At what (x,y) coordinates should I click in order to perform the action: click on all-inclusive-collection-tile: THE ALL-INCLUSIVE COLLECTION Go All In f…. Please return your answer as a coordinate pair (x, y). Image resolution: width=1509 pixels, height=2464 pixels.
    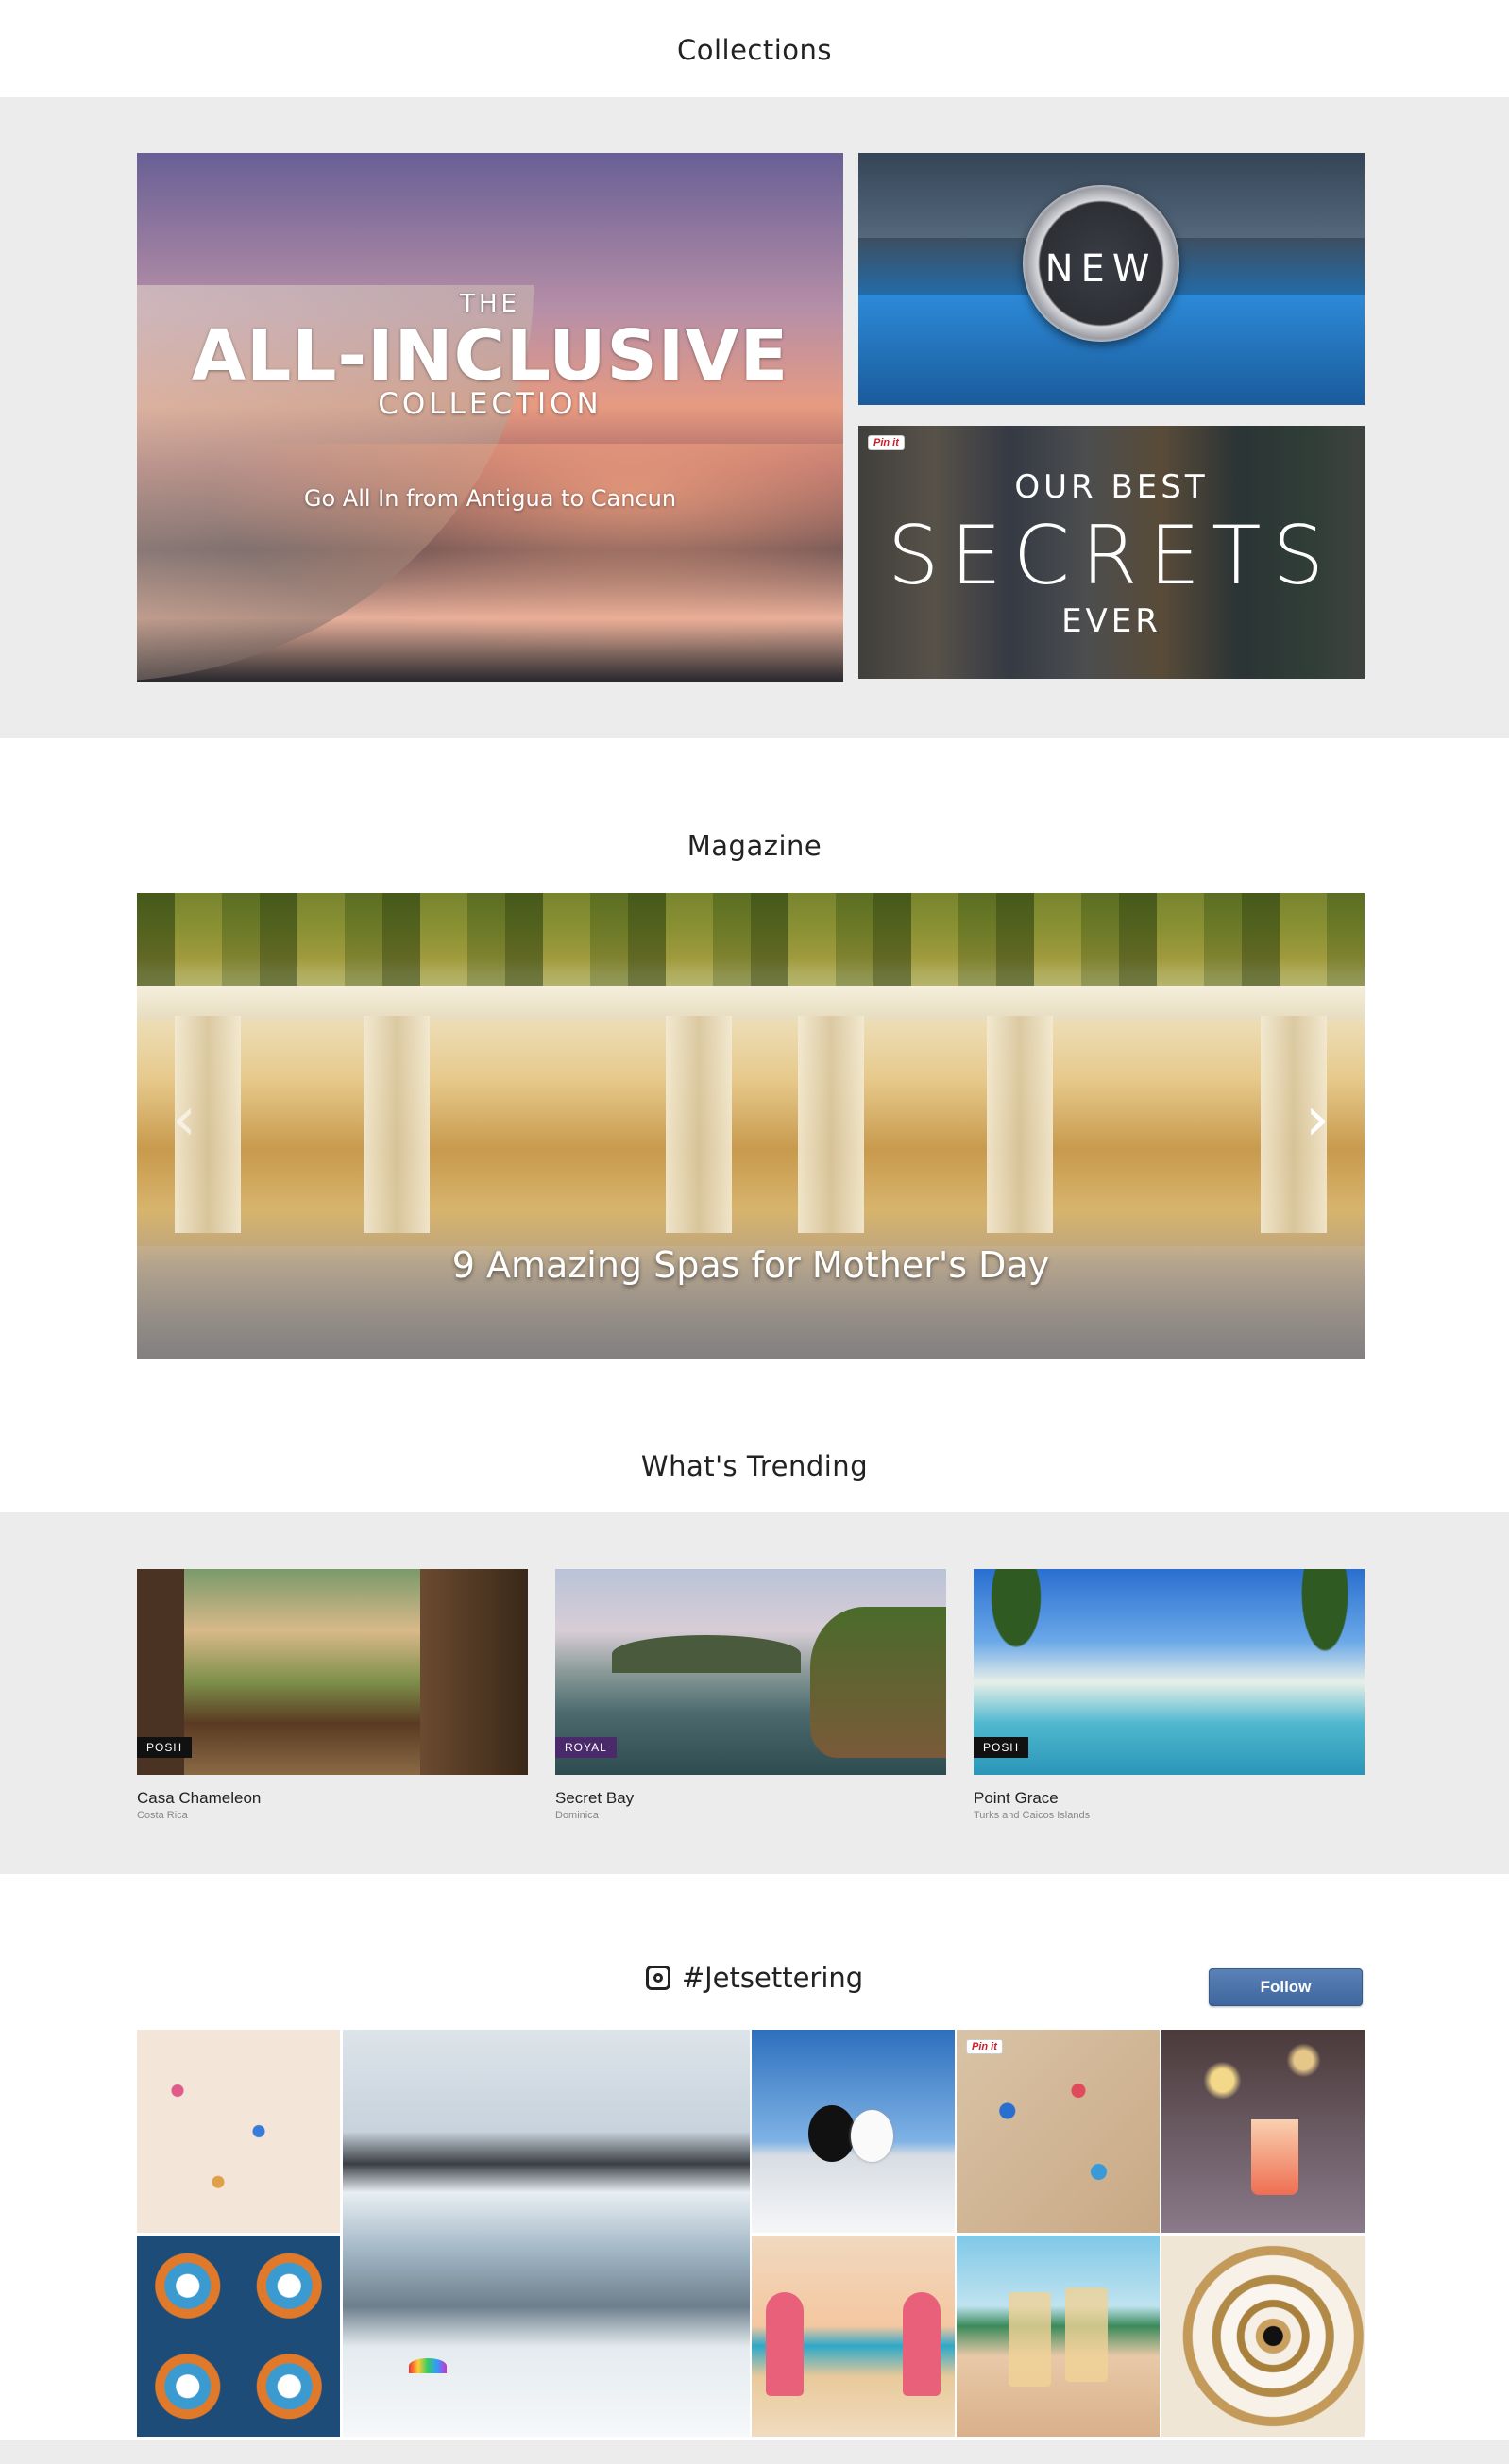
    Looking at the image, I should click on (490, 417).